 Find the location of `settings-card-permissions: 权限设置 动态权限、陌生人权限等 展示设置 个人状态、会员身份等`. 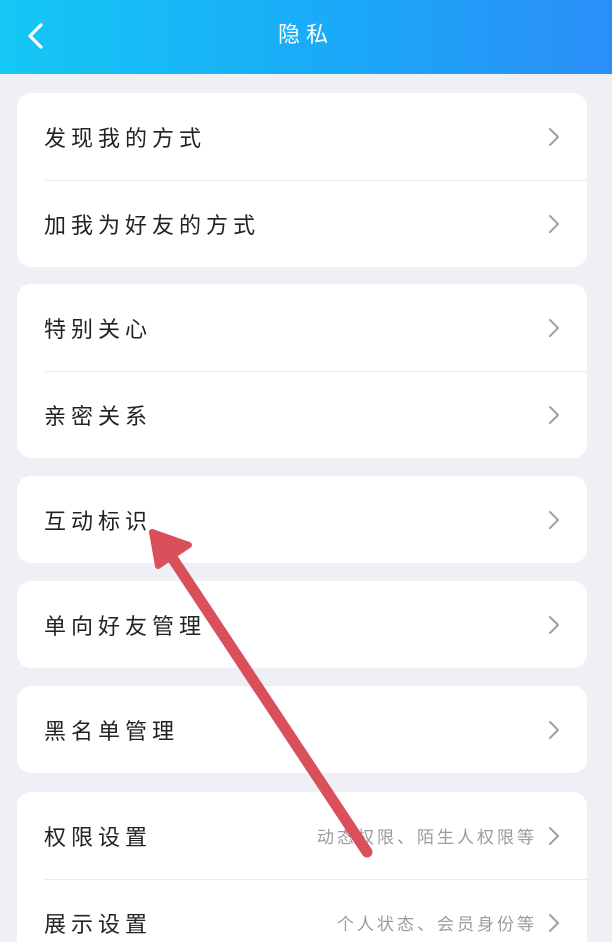

settings-card-permissions: 权限设置 动态权限、陌生人权限等 展示设置 个人状态、会员身份等 is located at coordinates (302, 867).